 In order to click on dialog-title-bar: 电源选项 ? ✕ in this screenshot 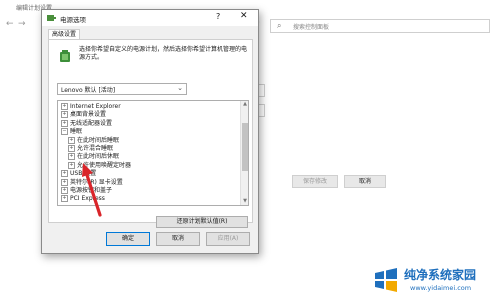, I will do `click(150, 18)`.